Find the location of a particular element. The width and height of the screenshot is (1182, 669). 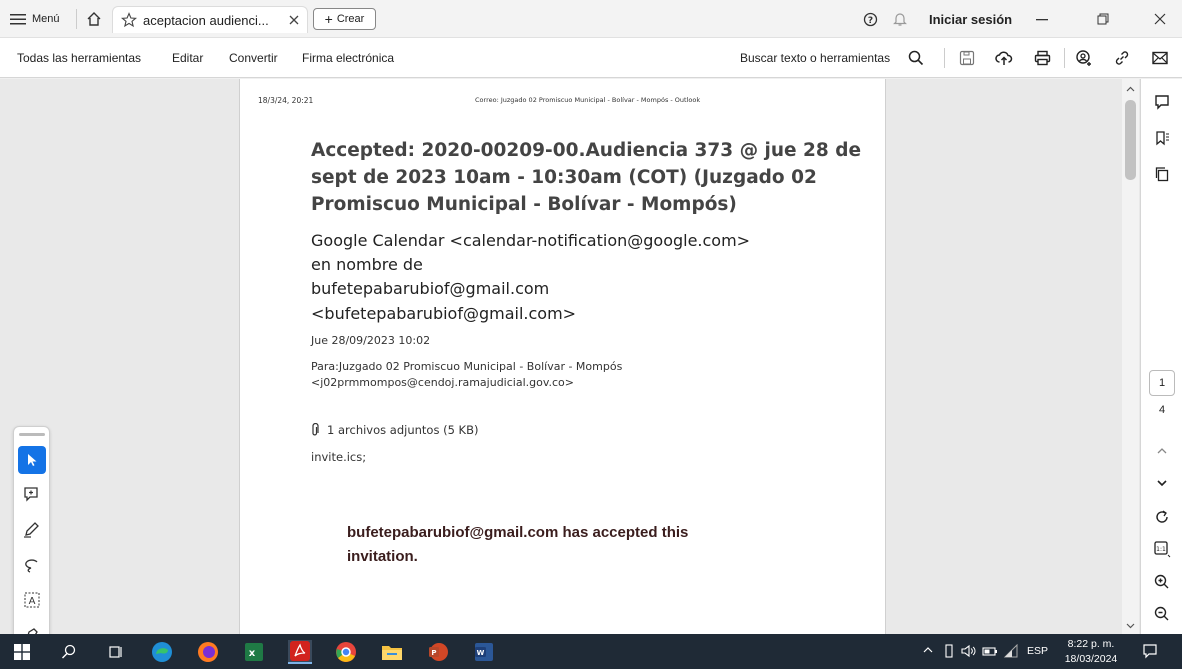

comments-panel-button is located at coordinates (1162, 102).